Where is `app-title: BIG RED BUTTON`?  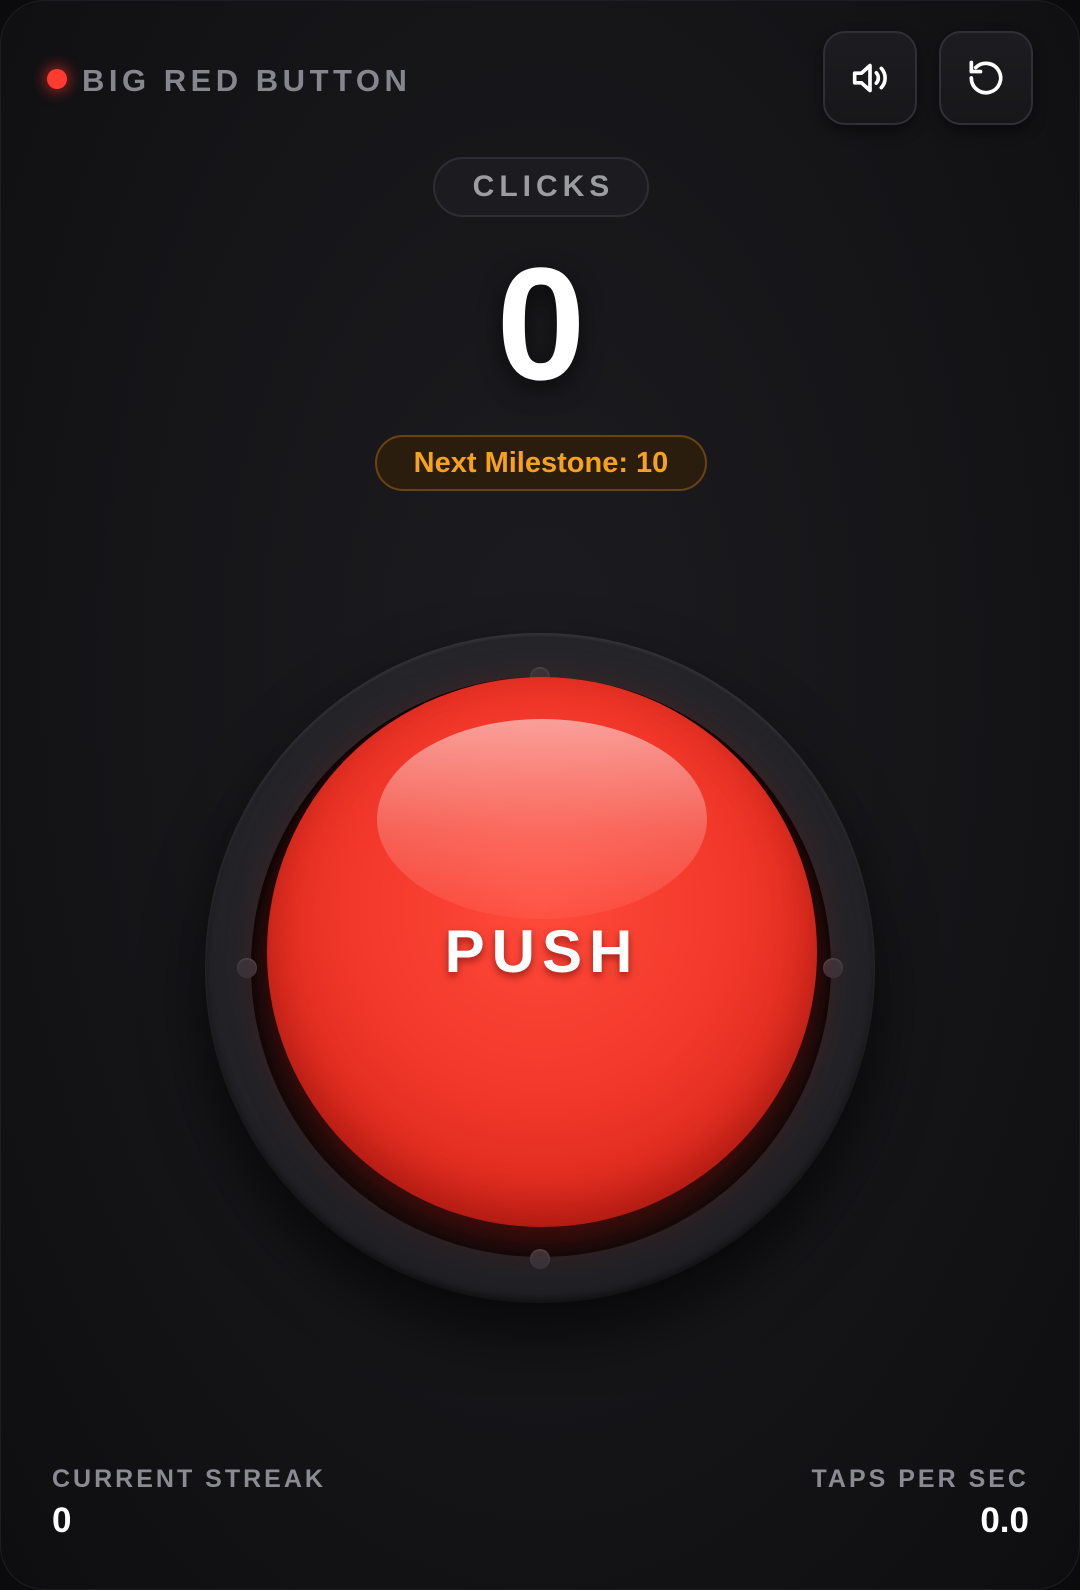 app-title: BIG RED BUTTON is located at coordinates (247, 80).